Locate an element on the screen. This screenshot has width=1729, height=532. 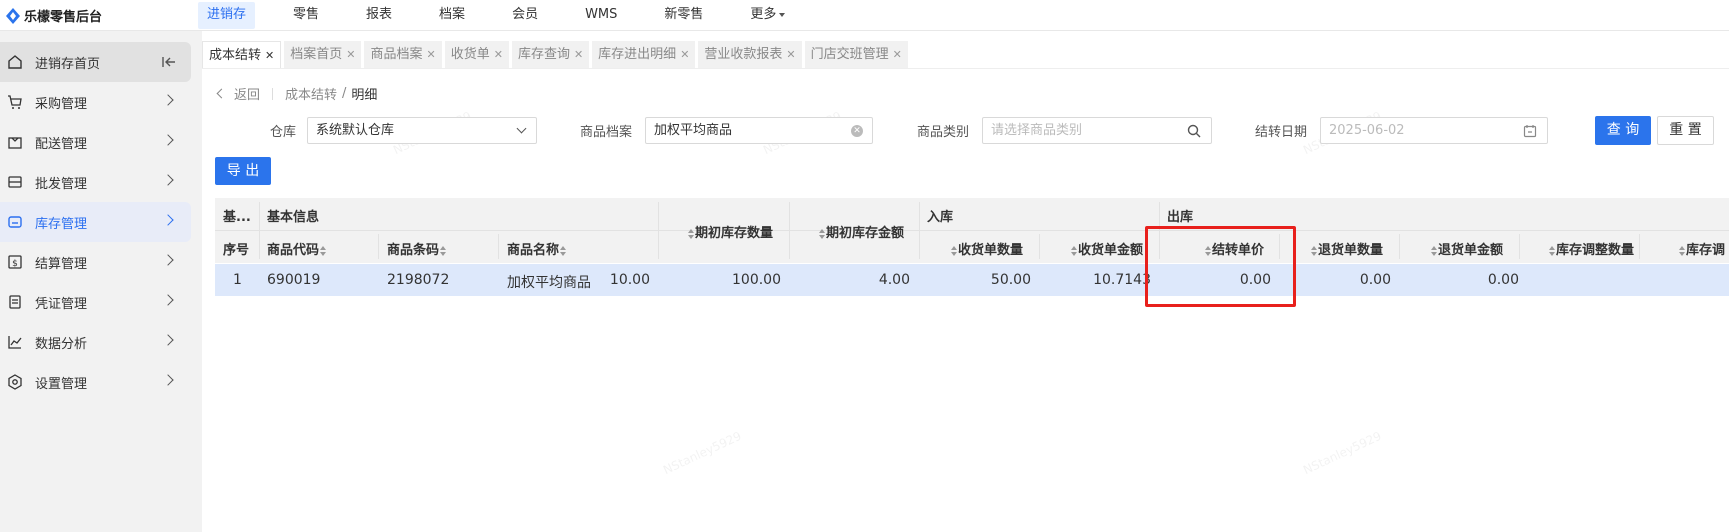
category-input: 请选择商品类别 is located at coordinates (1097, 130).